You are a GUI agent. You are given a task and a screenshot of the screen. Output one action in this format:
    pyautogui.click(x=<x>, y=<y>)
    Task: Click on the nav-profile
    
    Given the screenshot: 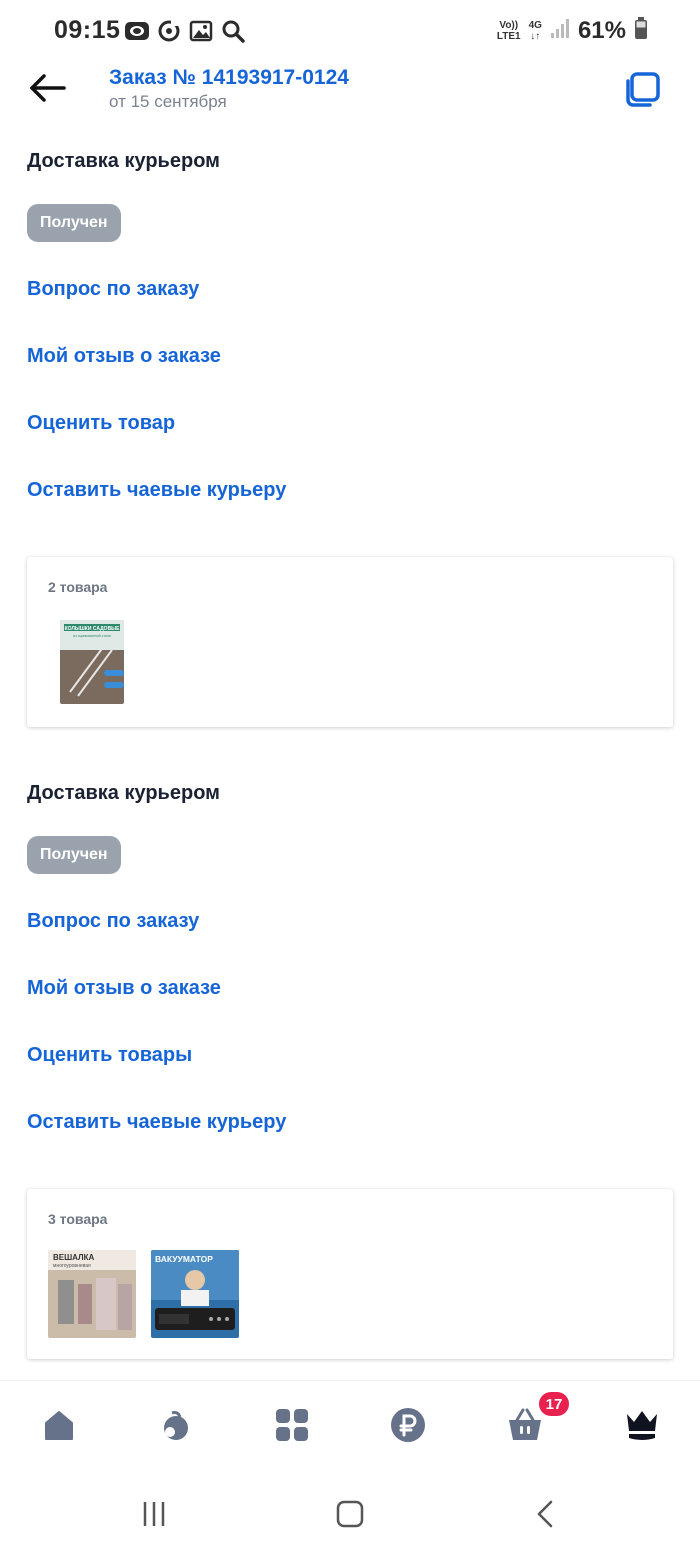 What is the action you would take?
    pyautogui.click(x=642, y=1427)
    